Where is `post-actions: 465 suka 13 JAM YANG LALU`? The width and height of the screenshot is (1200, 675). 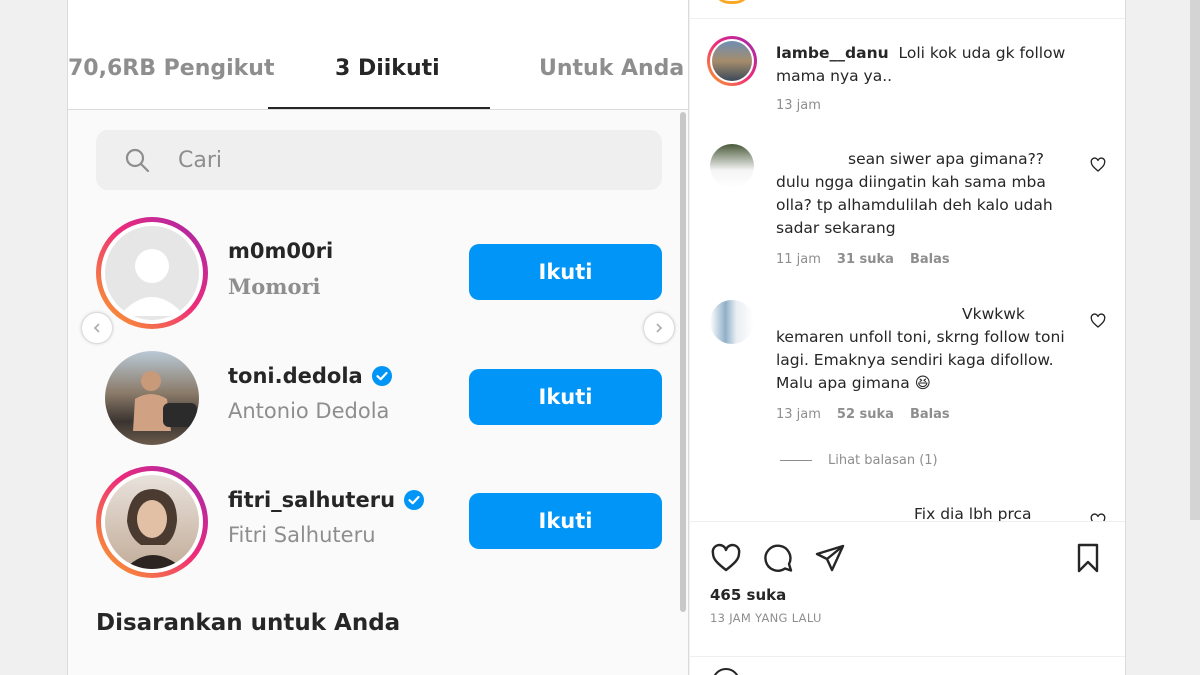
post-actions: 465 suka 13 JAM YANG LALU is located at coordinates (907, 598).